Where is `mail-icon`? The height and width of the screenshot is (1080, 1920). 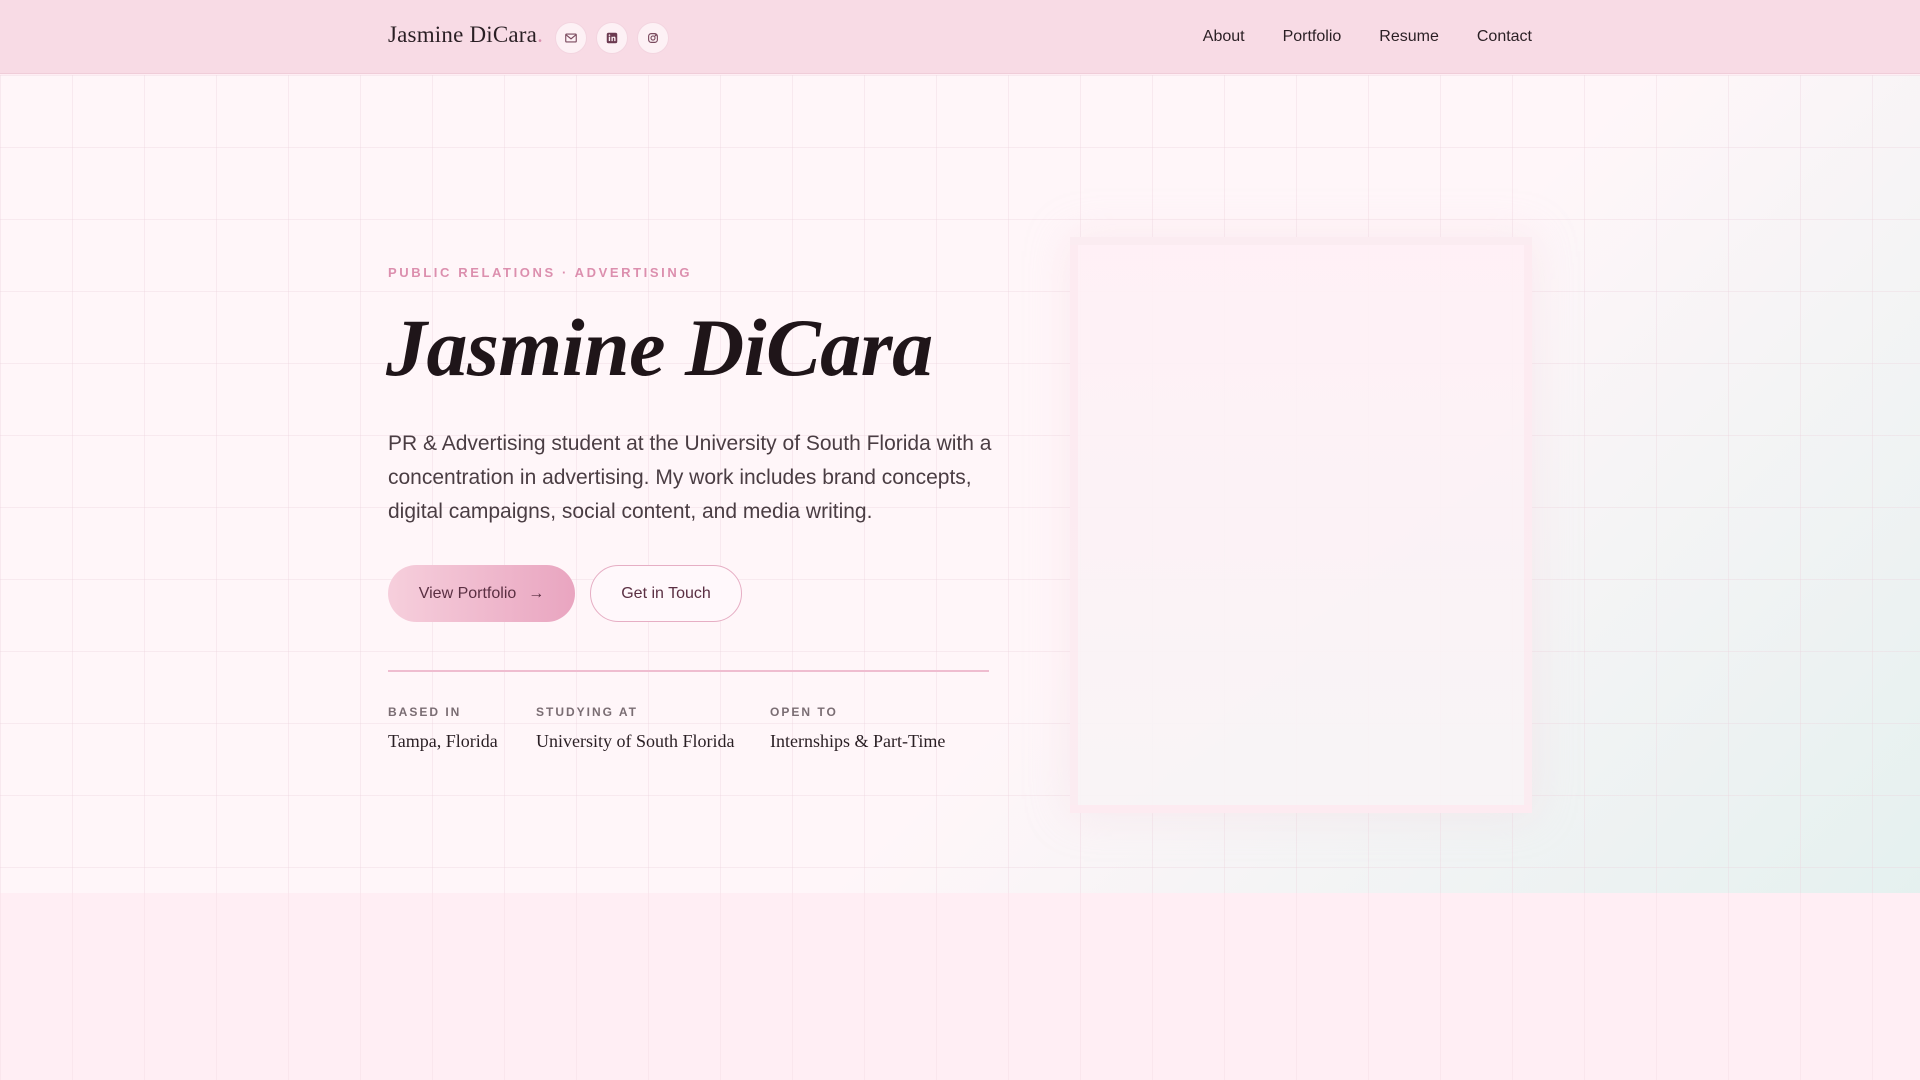 mail-icon is located at coordinates (571, 38).